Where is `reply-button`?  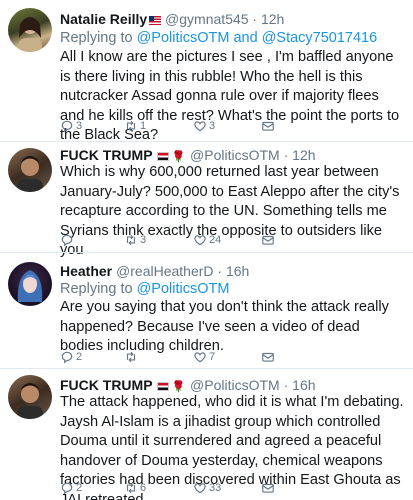 reply-button is located at coordinates (68, 240).